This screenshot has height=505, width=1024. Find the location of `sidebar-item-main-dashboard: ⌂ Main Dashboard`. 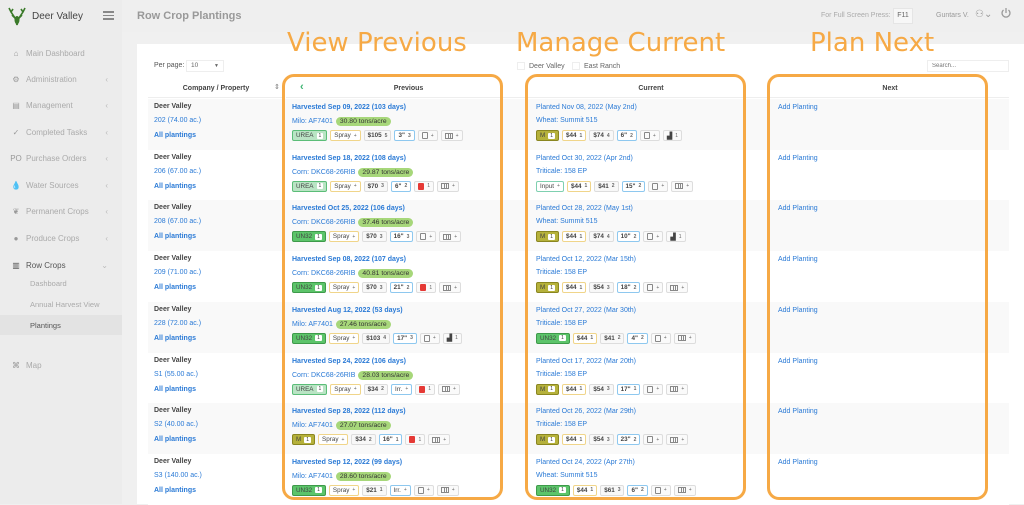

sidebar-item-main-dashboard: ⌂ Main Dashboard is located at coordinates (61, 53).